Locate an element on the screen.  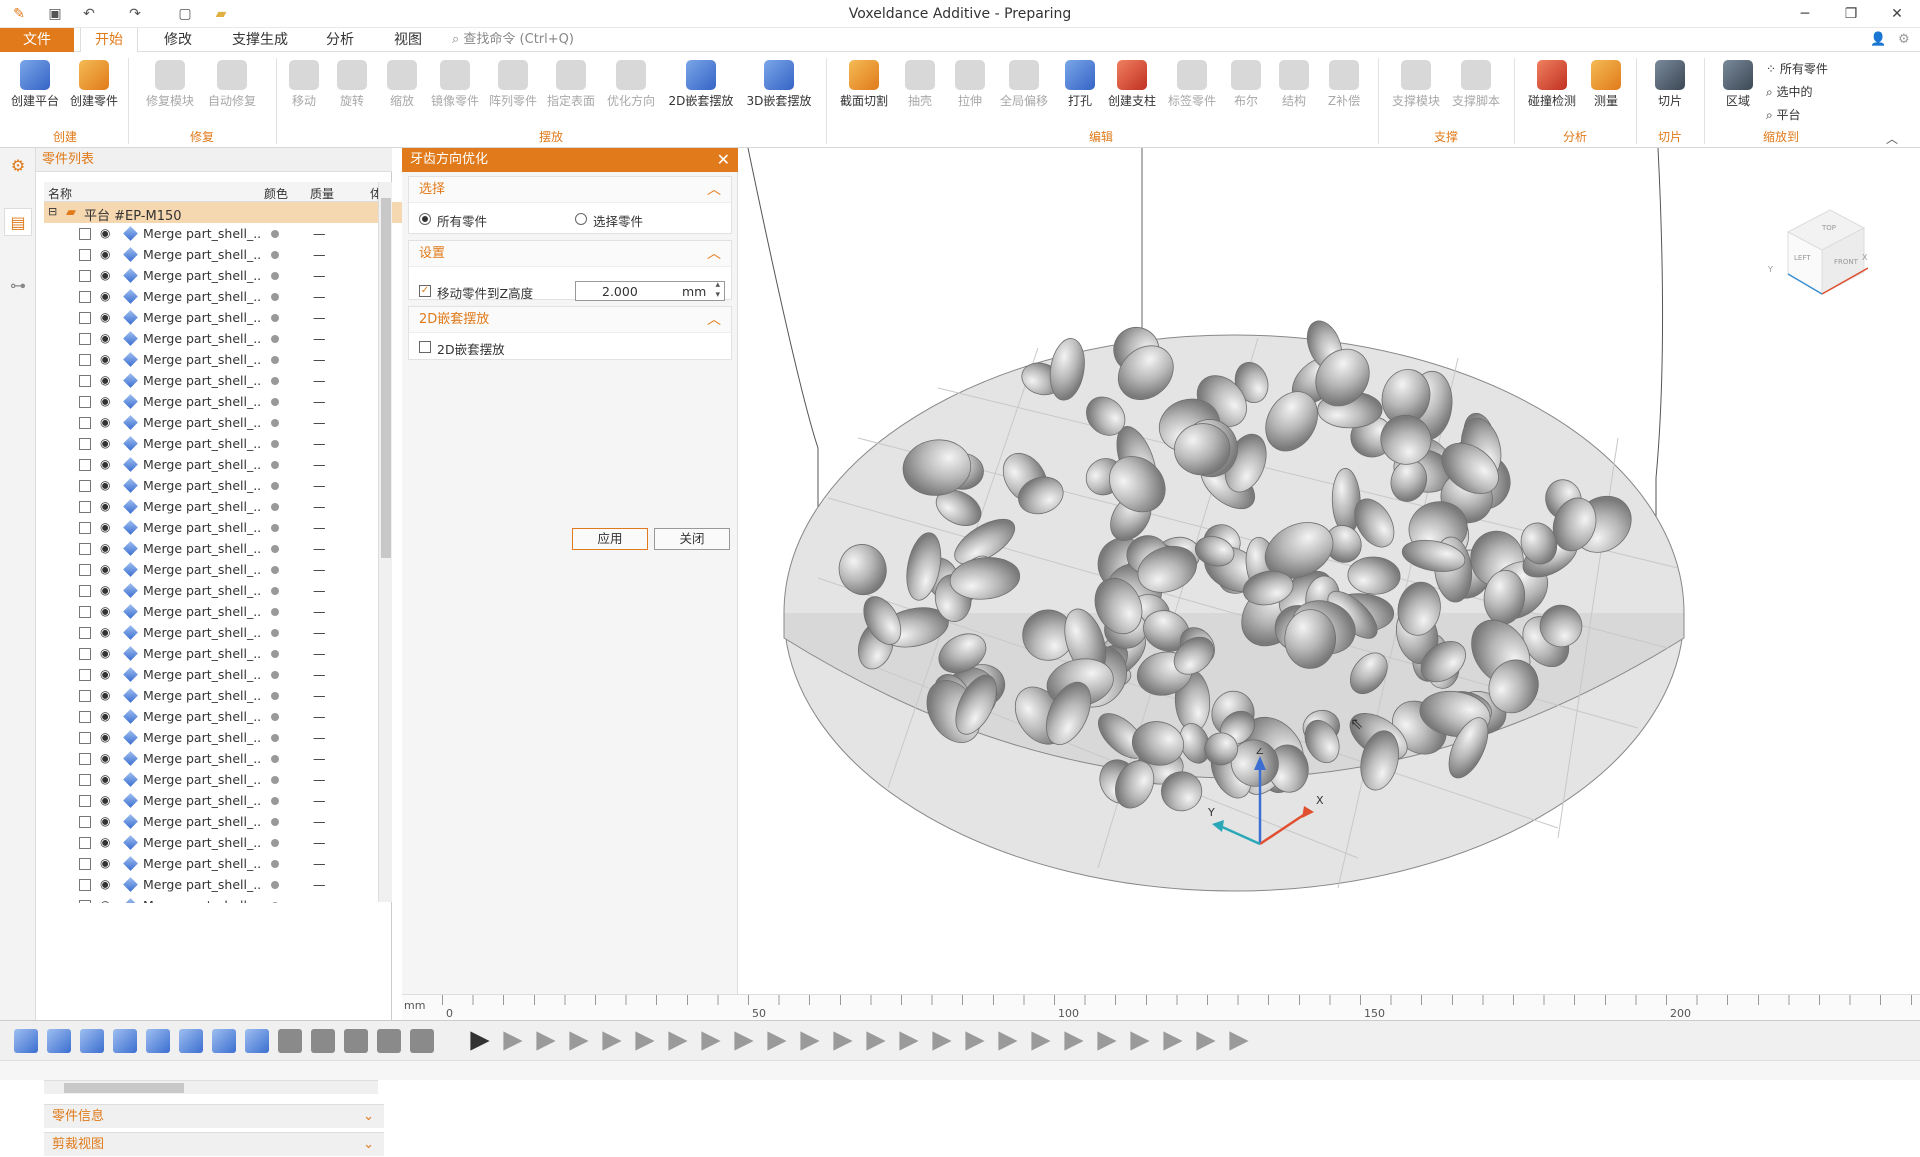
collision-check-button: 碰撞检测 is located at coordinates (1552, 92).